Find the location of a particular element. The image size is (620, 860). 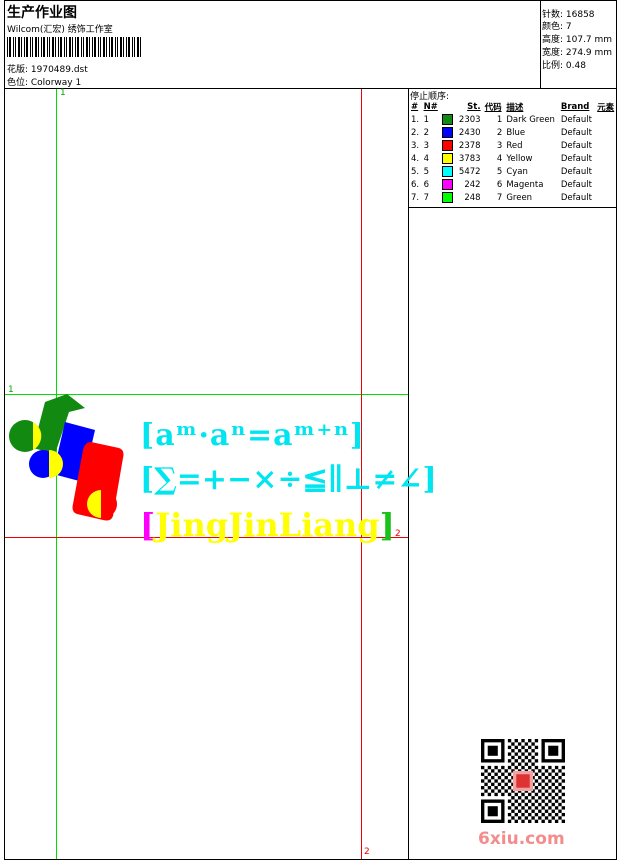

row-stitches: 3783 is located at coordinates (469, 158).